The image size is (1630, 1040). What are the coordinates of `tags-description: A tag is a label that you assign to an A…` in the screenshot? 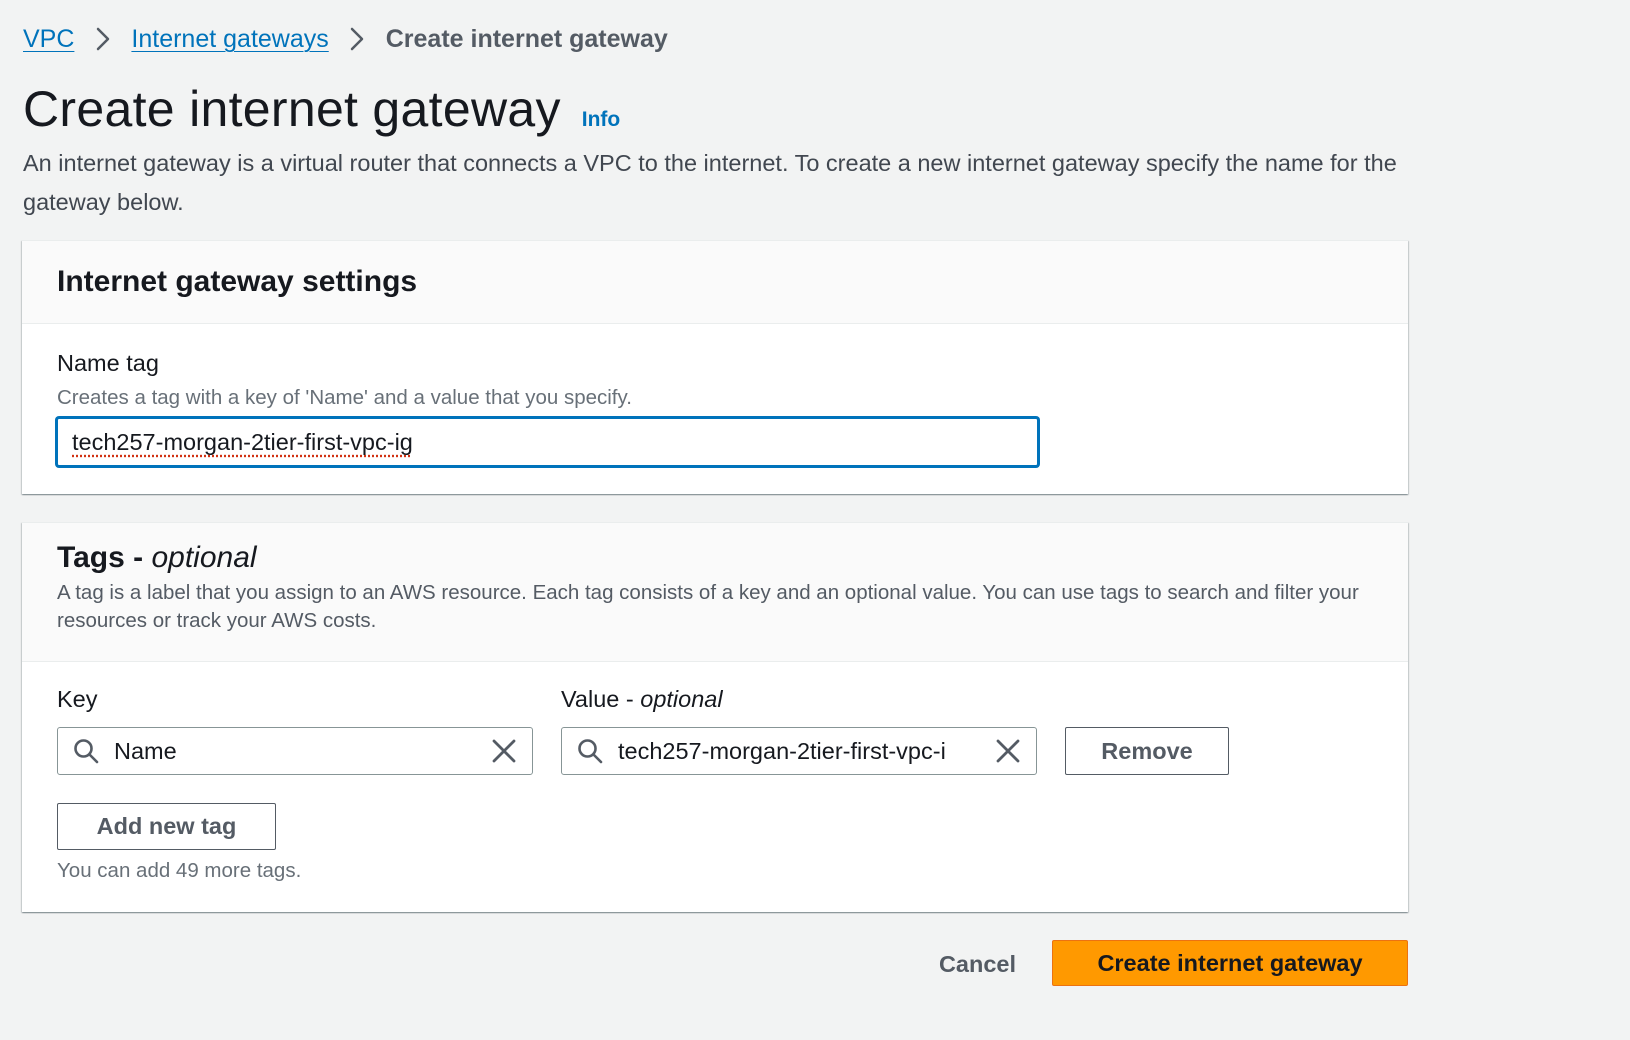 It's located at (708, 606).